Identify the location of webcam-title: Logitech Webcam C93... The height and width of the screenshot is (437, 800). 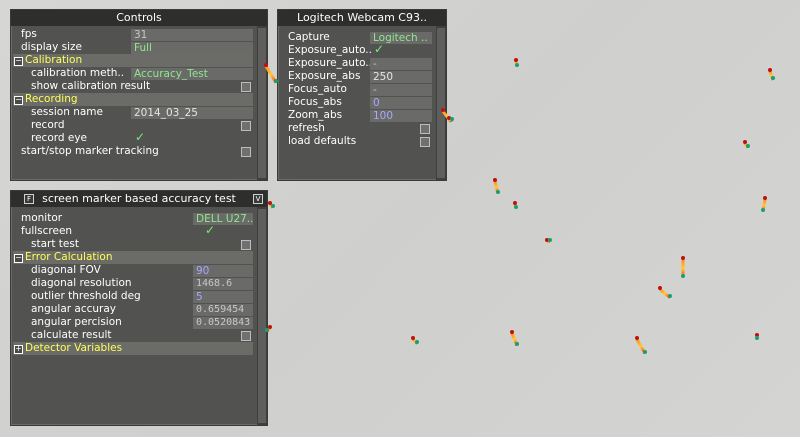
(362, 18).